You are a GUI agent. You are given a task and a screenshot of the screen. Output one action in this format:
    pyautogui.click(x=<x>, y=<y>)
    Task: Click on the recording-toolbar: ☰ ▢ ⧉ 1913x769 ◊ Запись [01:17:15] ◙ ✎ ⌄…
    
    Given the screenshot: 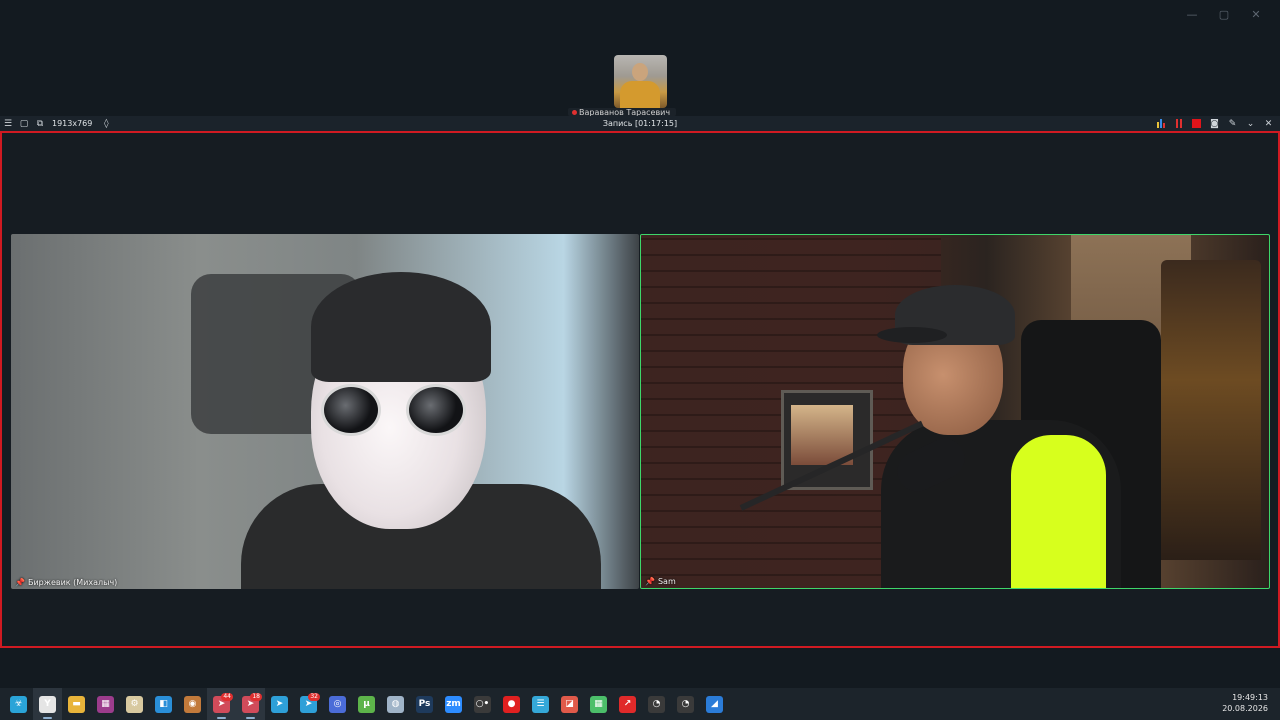 What is the action you would take?
    pyautogui.click(x=640, y=123)
    